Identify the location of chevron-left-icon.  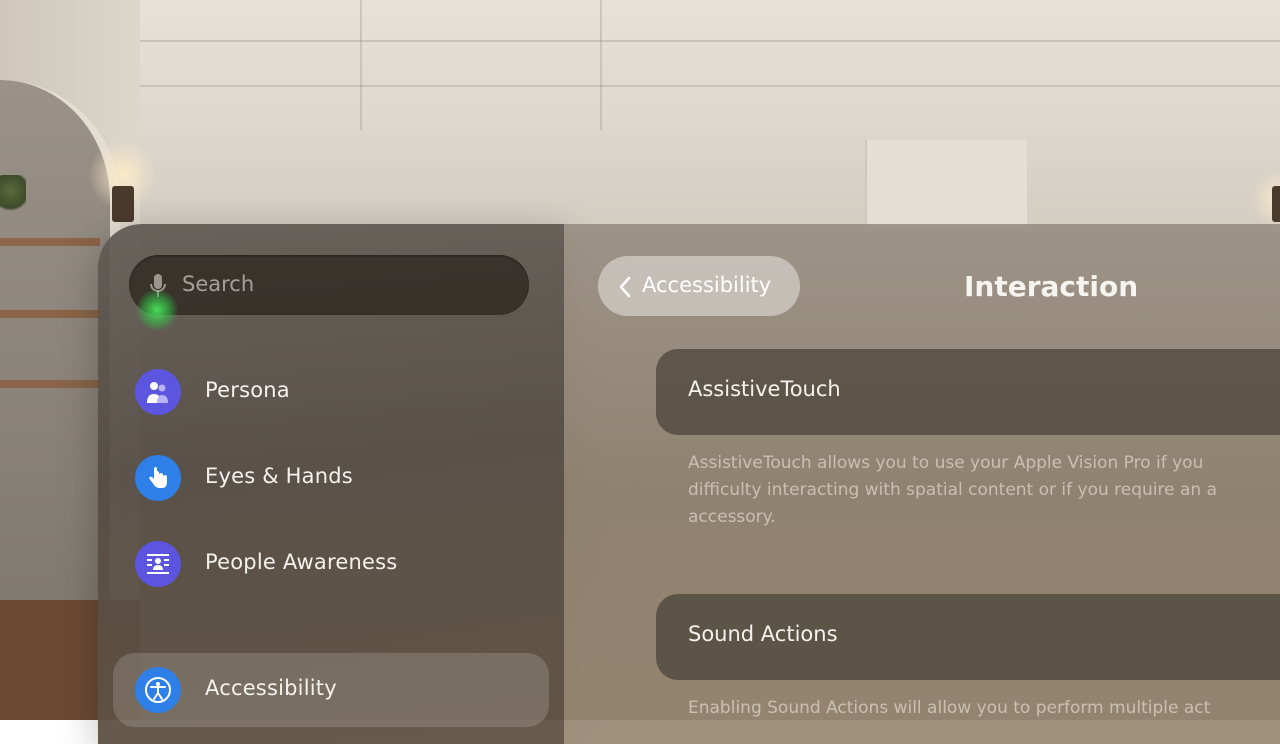
(625, 287).